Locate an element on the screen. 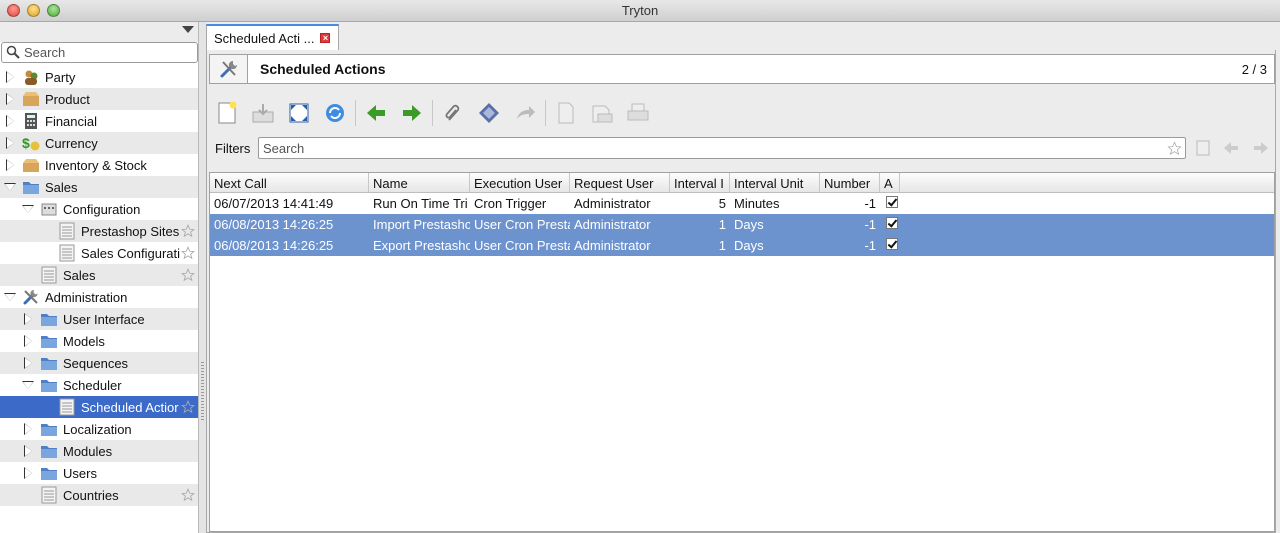 Image resolution: width=1280 pixels, height=533 pixels. sidebar-item-administration: Administration is located at coordinates (99, 297).